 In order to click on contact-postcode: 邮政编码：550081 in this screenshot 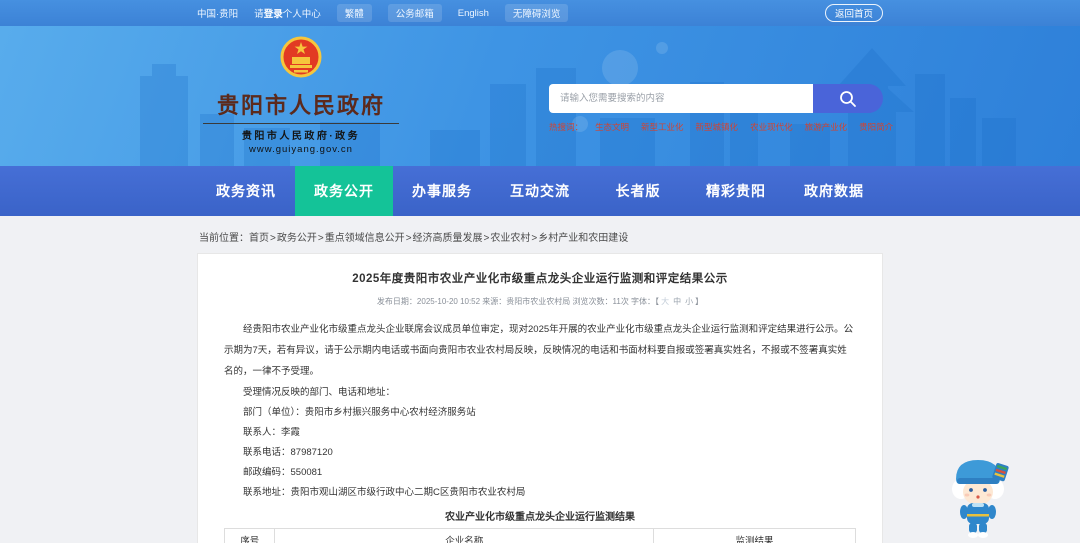, I will do `click(283, 472)`.